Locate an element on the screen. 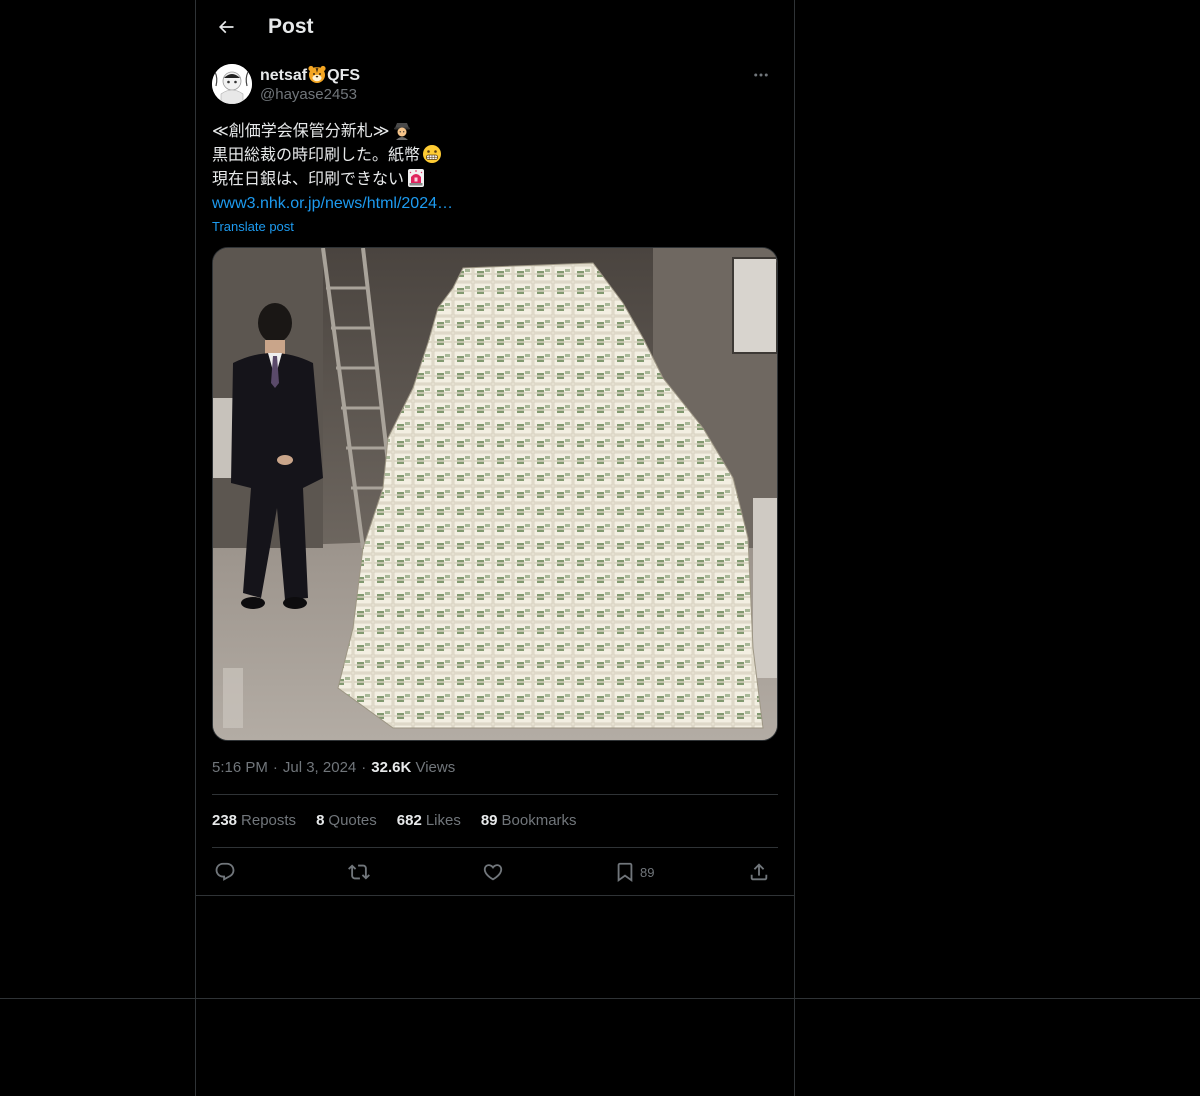 This screenshot has width=1200, height=1096. action-bar: 89 is located at coordinates (495, 872).